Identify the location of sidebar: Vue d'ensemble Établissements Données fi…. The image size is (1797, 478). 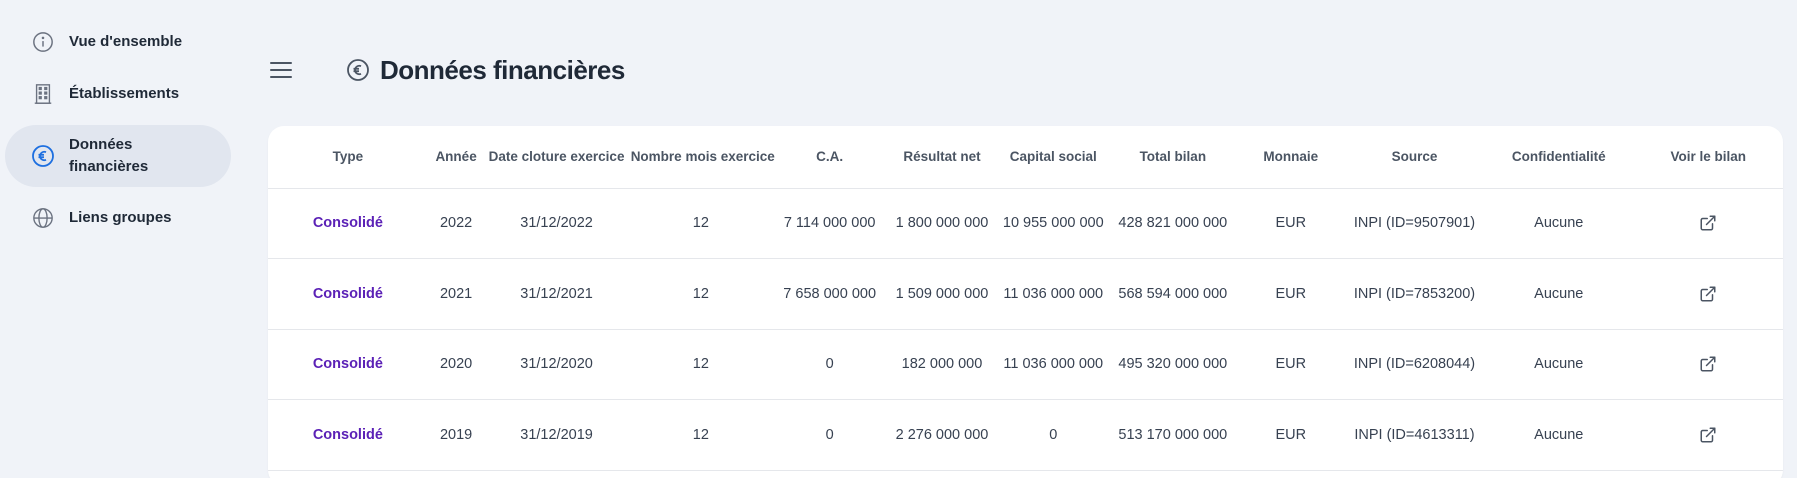
(120, 239).